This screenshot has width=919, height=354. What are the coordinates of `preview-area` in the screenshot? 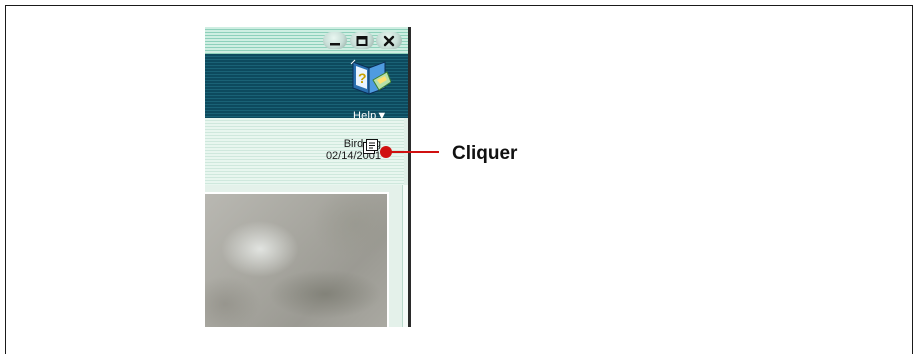 It's located at (307, 256).